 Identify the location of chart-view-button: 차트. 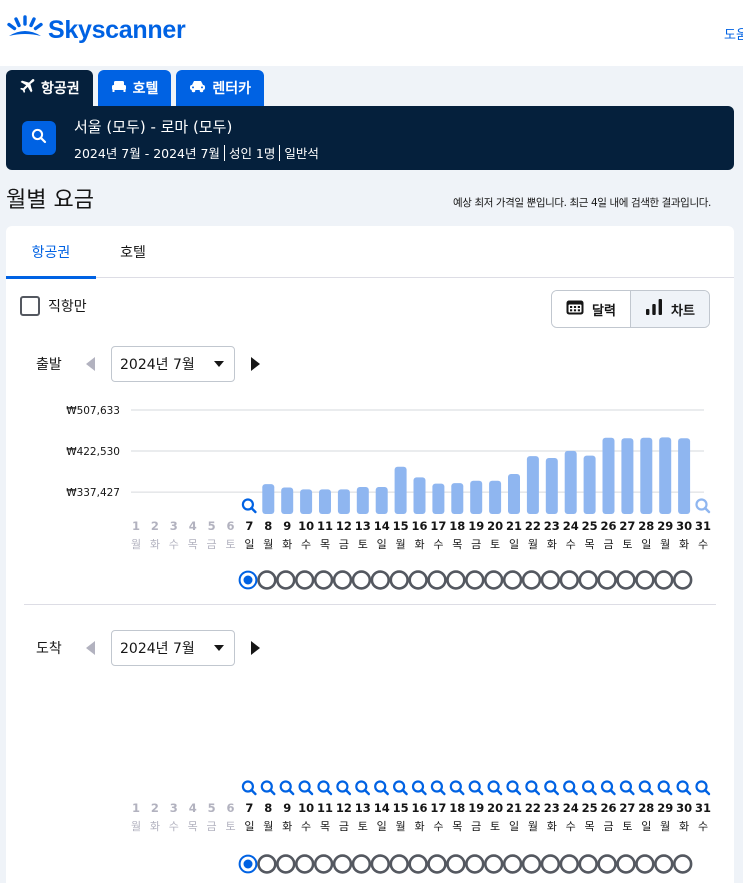
(669, 309).